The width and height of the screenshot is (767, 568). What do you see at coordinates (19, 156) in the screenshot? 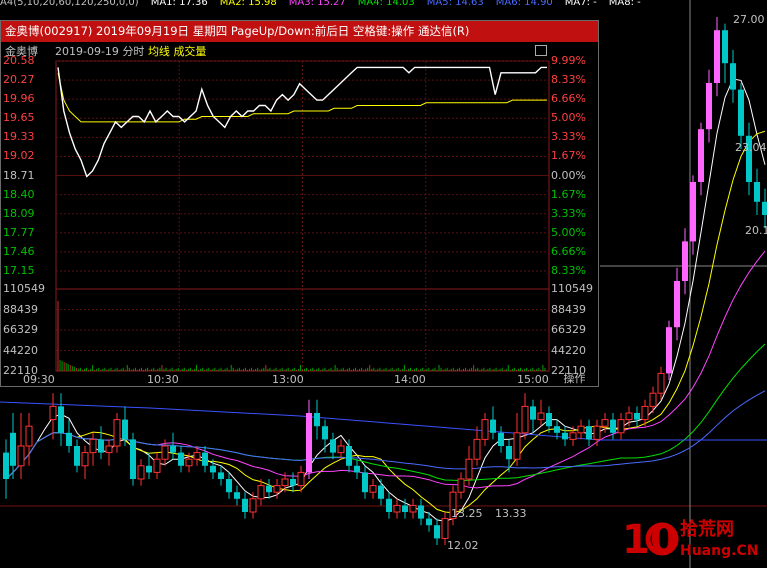
I see `price-axis-label: 19.02` at bounding box center [19, 156].